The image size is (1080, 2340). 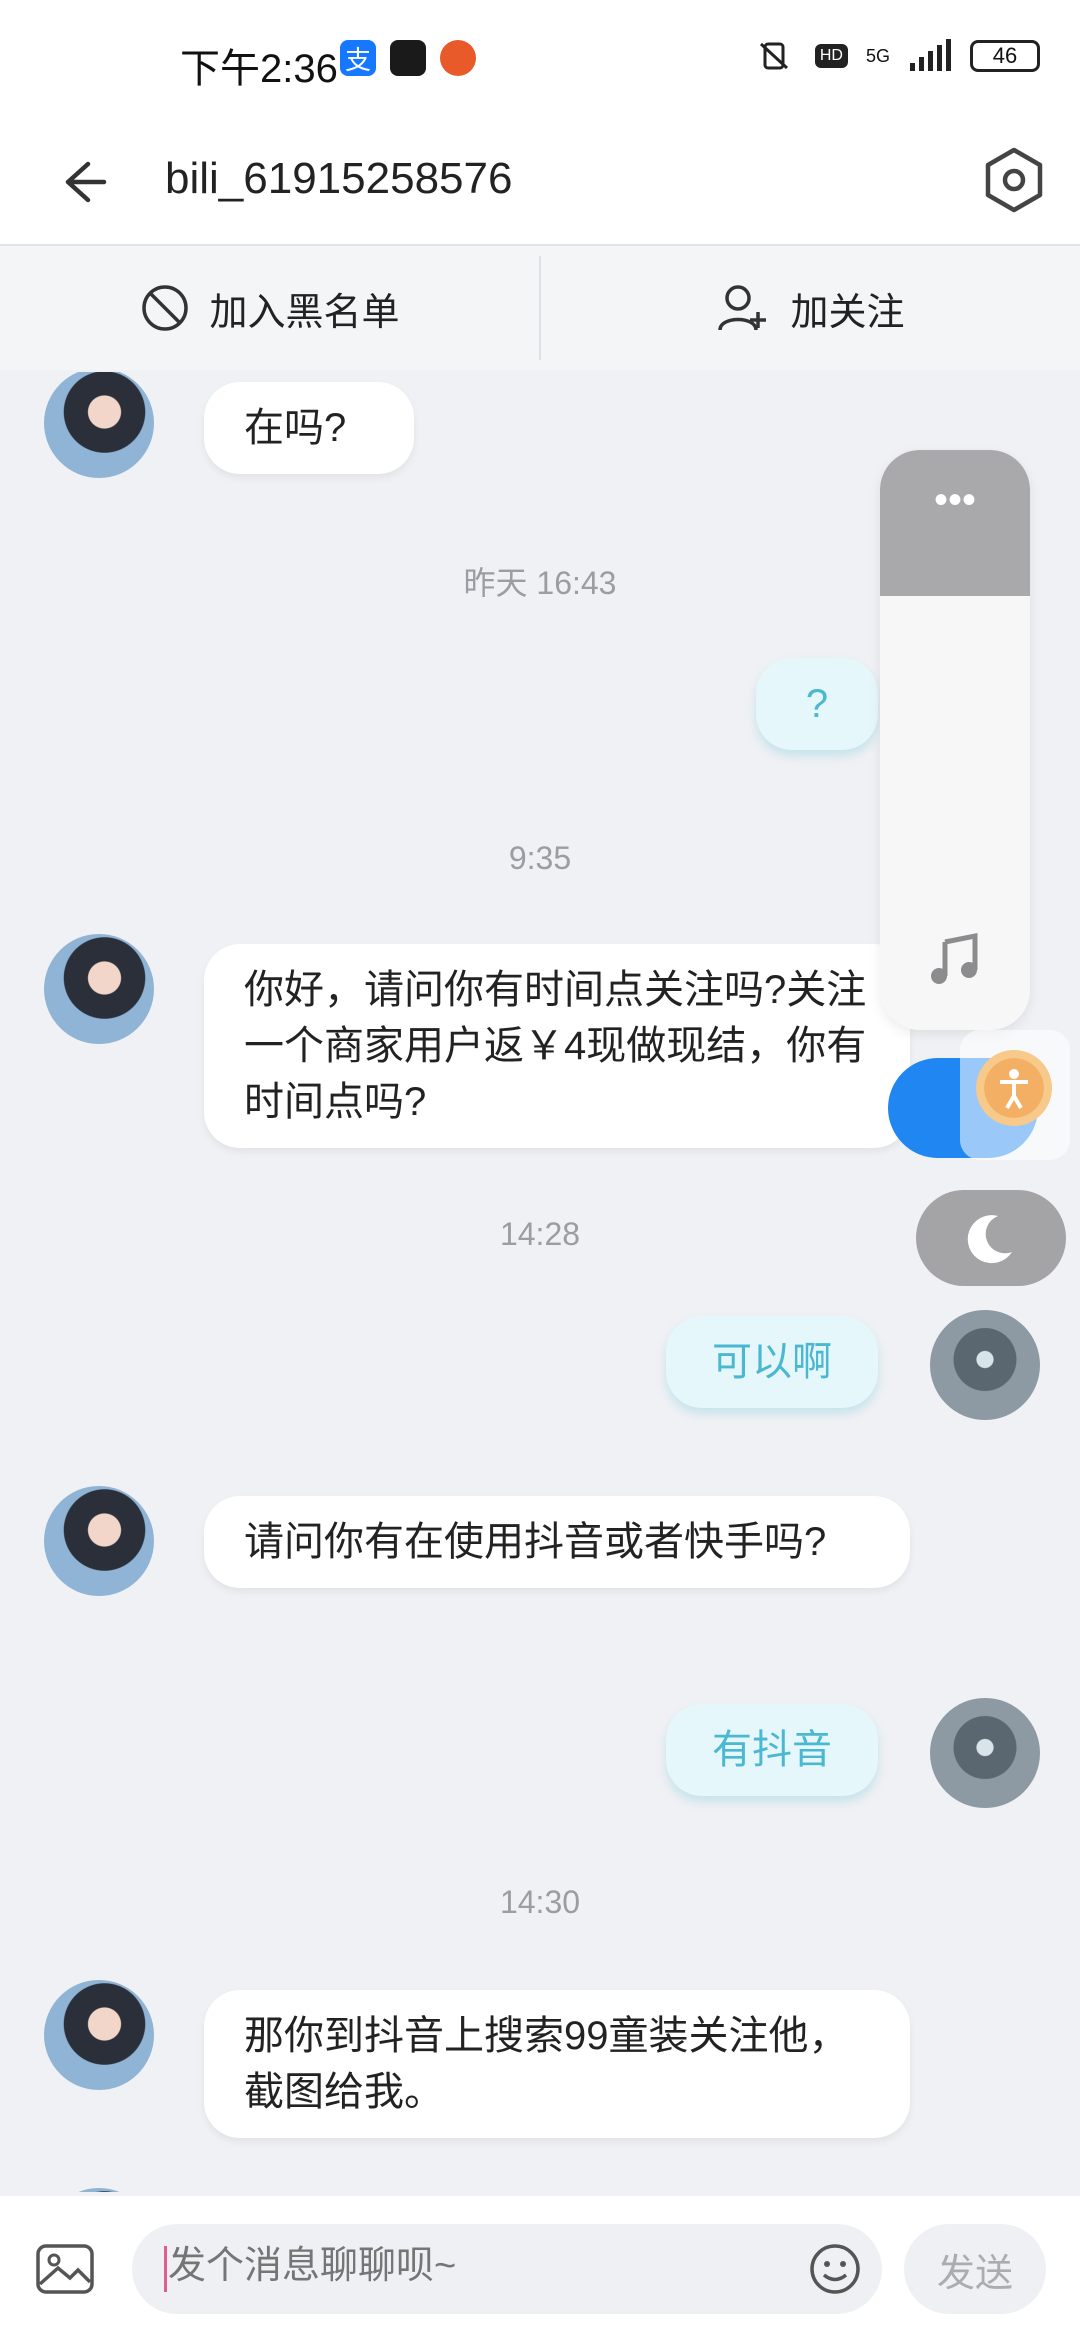 I want to click on blacklist-label: 加入黑名单, so click(x=304, y=312).